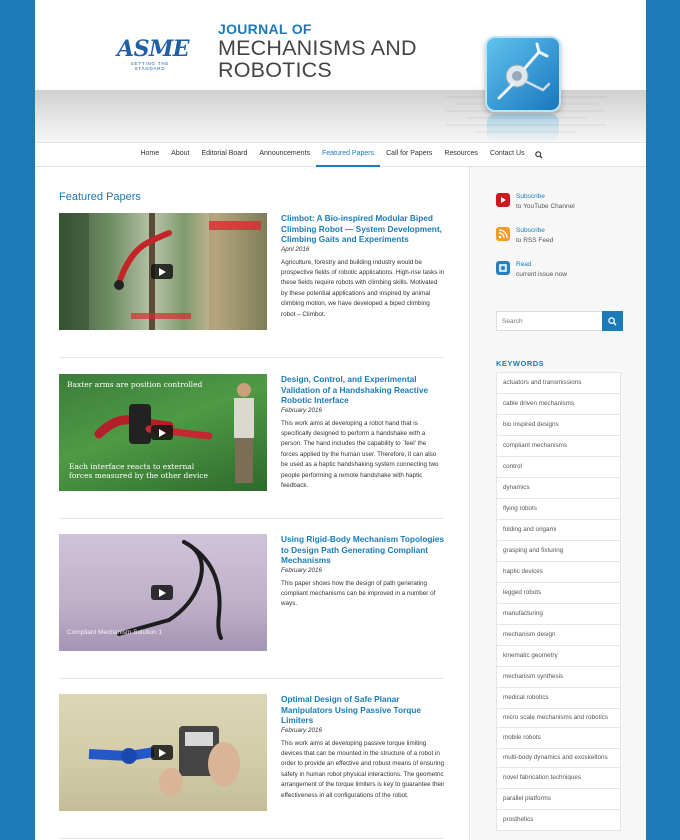  What do you see at coordinates (558, 656) in the screenshot?
I see `keyword-link: kinematic geometry` at bounding box center [558, 656].